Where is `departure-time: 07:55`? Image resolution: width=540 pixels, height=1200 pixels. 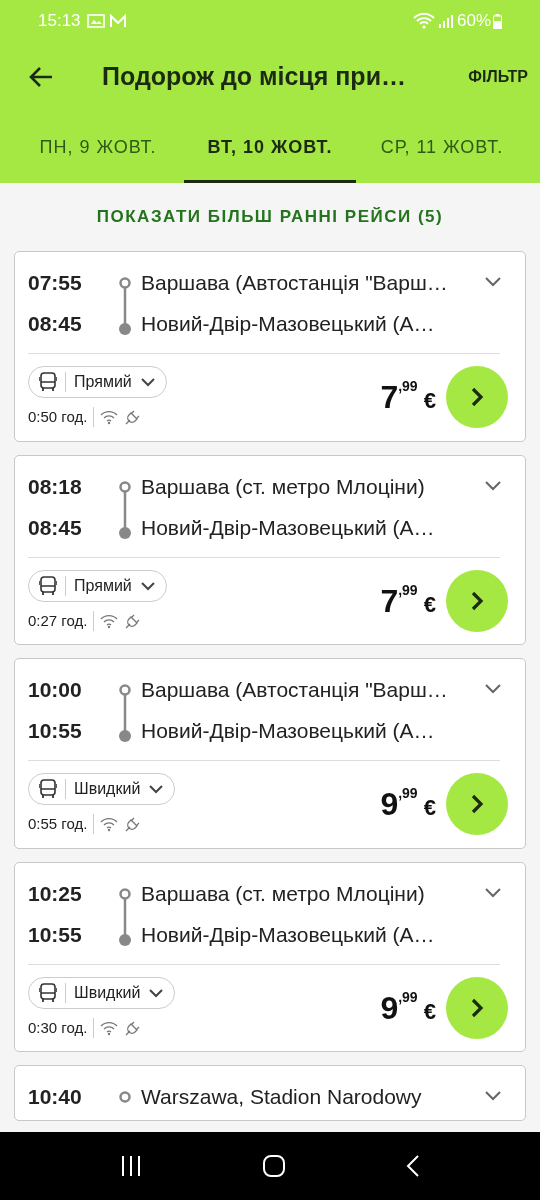 departure-time: 07:55 is located at coordinates (55, 283).